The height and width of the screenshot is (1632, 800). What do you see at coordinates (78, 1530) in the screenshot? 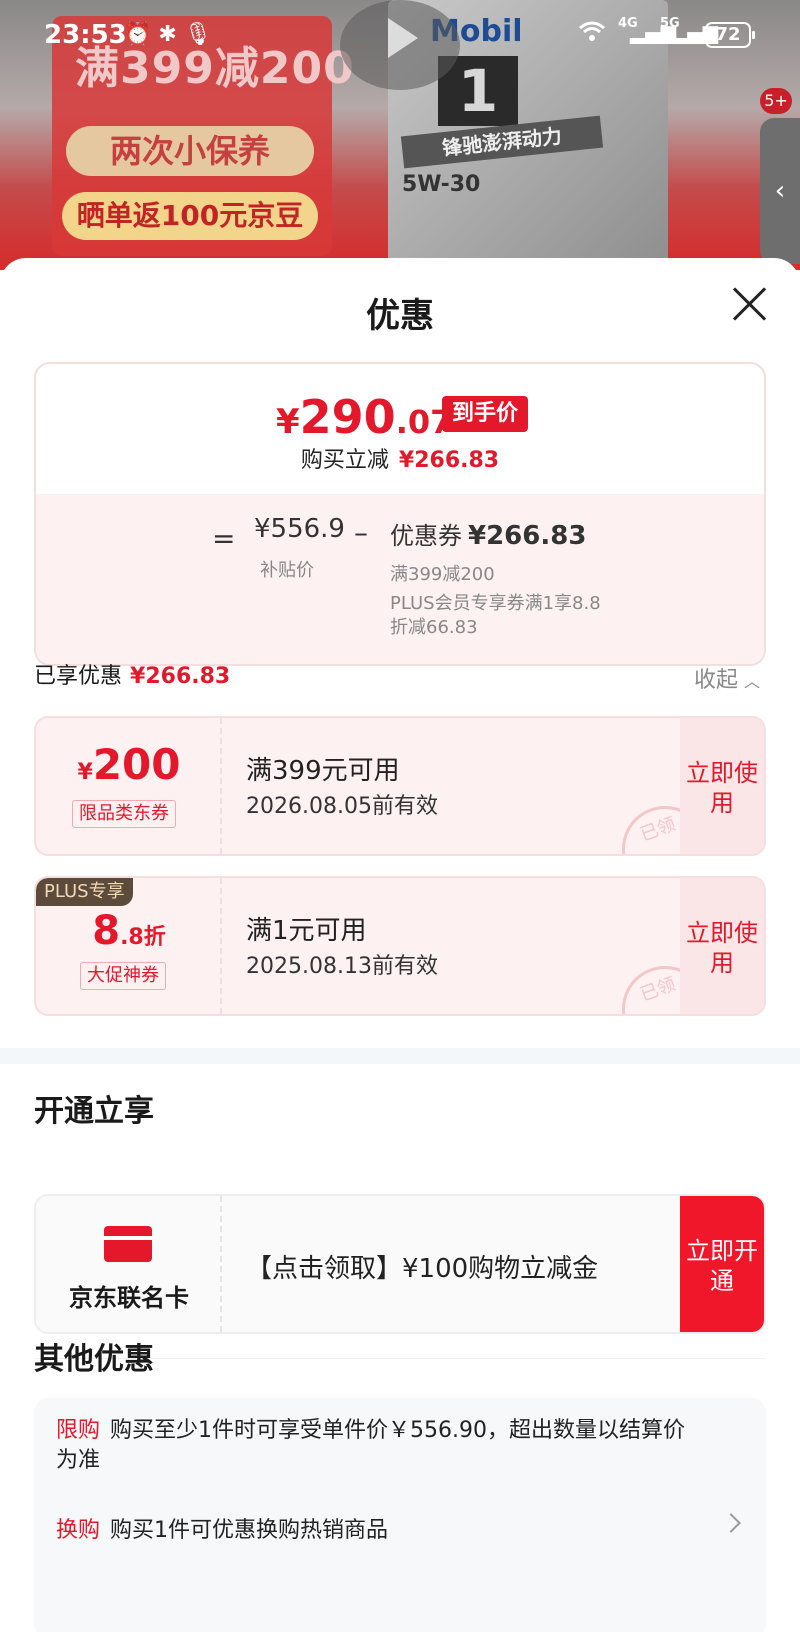
I see `other-offer-tag: 换购` at bounding box center [78, 1530].